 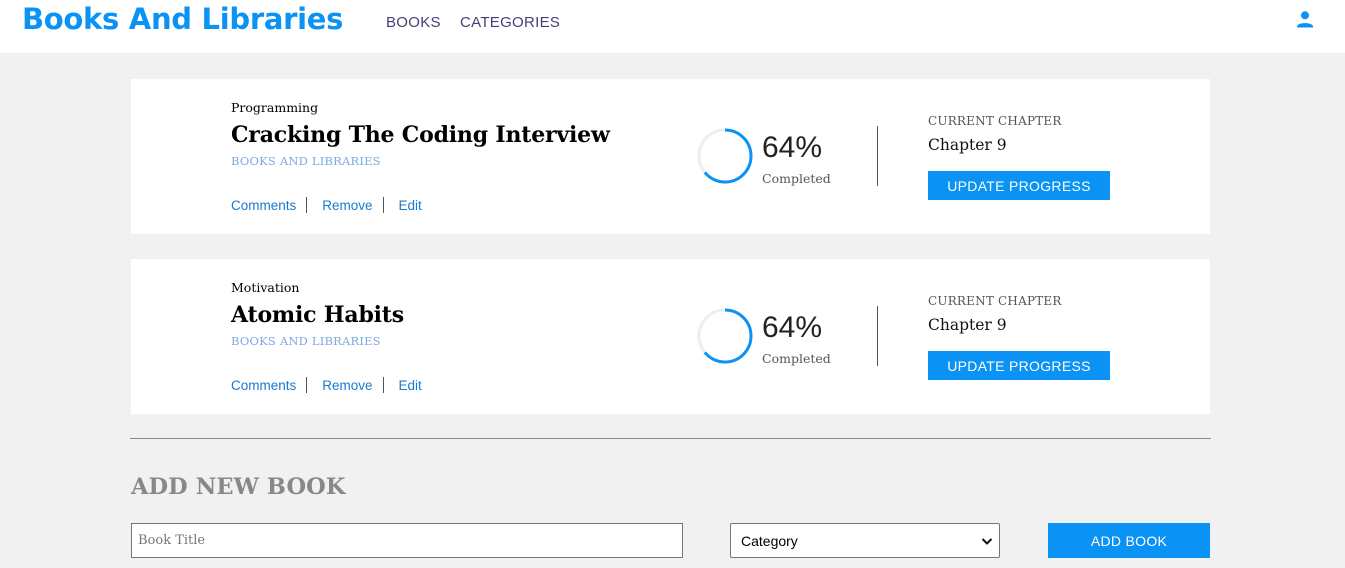 What do you see at coordinates (672, 26) in the screenshot?
I see `top-navbar: Books And Libraries BOOKS CATEGORIES` at bounding box center [672, 26].